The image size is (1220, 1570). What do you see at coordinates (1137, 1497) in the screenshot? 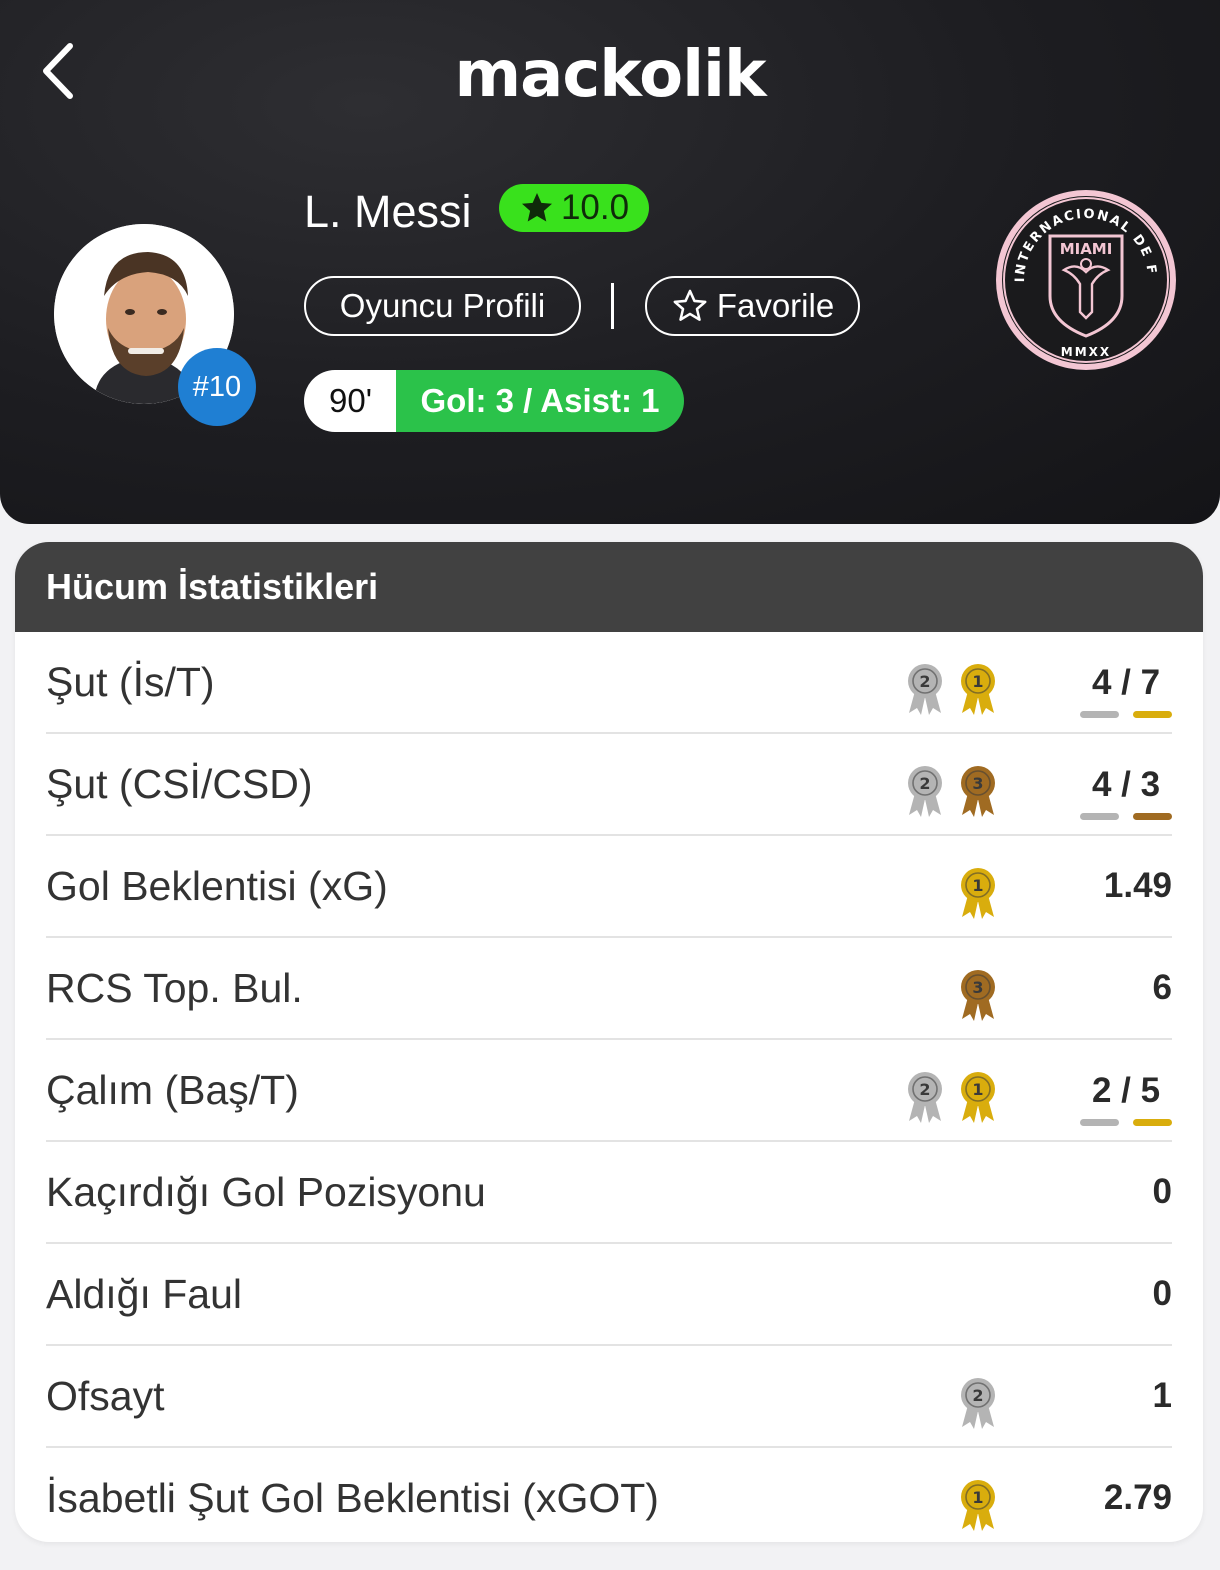
I see `stat-value: 2.79` at bounding box center [1137, 1497].